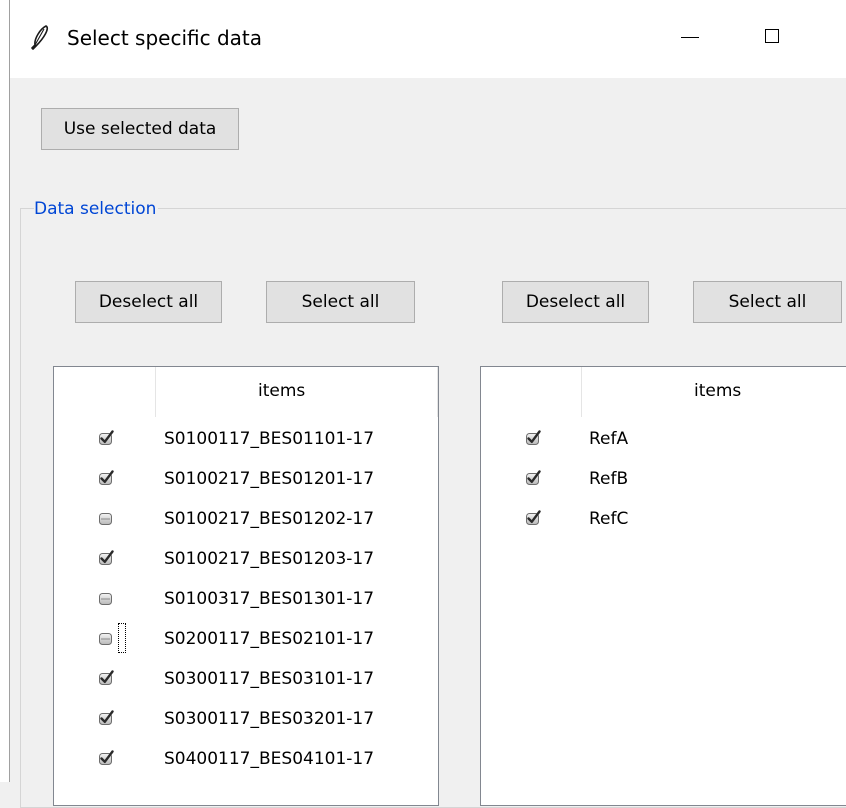  Describe the element at coordinates (609, 519) in the screenshot. I see `right-item-label: RefC` at that location.